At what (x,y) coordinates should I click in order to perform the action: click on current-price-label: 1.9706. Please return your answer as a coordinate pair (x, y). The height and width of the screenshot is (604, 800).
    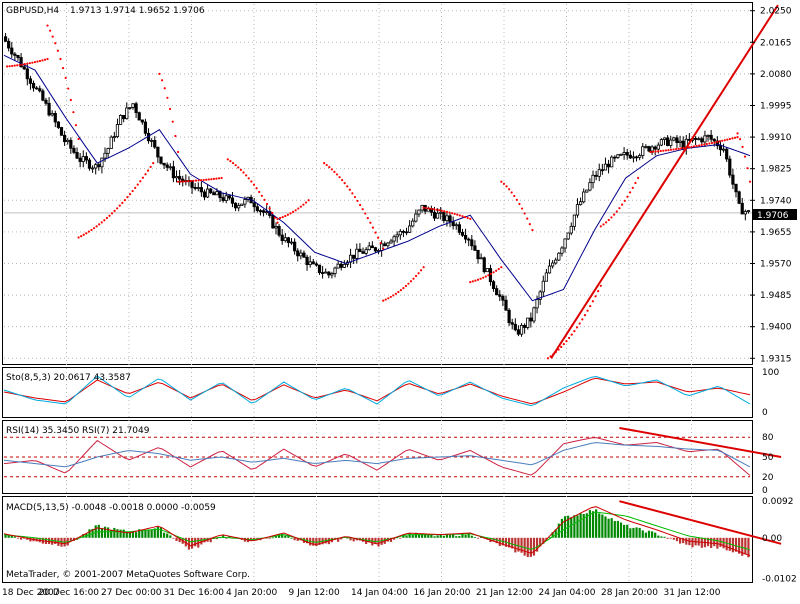
    Looking at the image, I should click on (773, 216).